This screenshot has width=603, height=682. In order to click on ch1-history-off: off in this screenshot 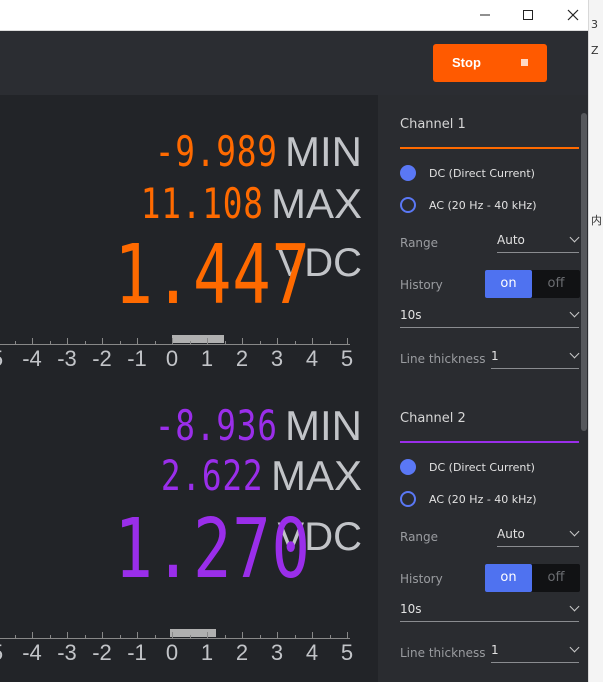, I will do `click(556, 284)`.